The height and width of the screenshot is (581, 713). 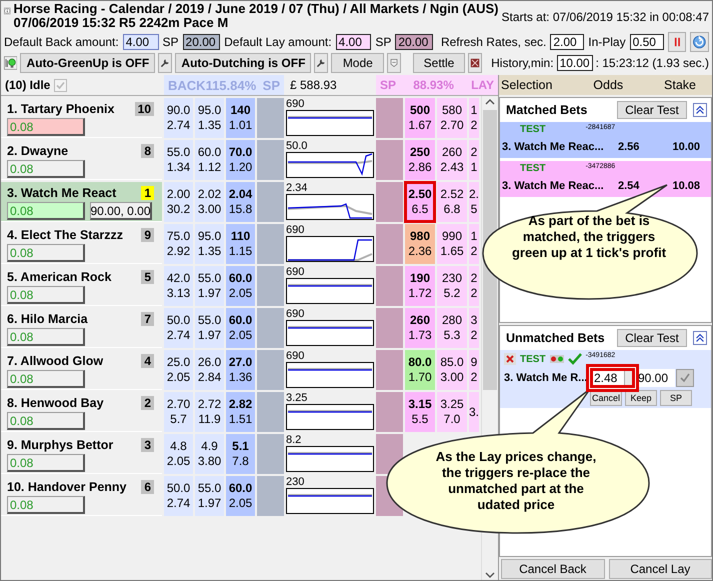 I want to click on lay-price-cell: 980 2.36, so click(x=420, y=244).